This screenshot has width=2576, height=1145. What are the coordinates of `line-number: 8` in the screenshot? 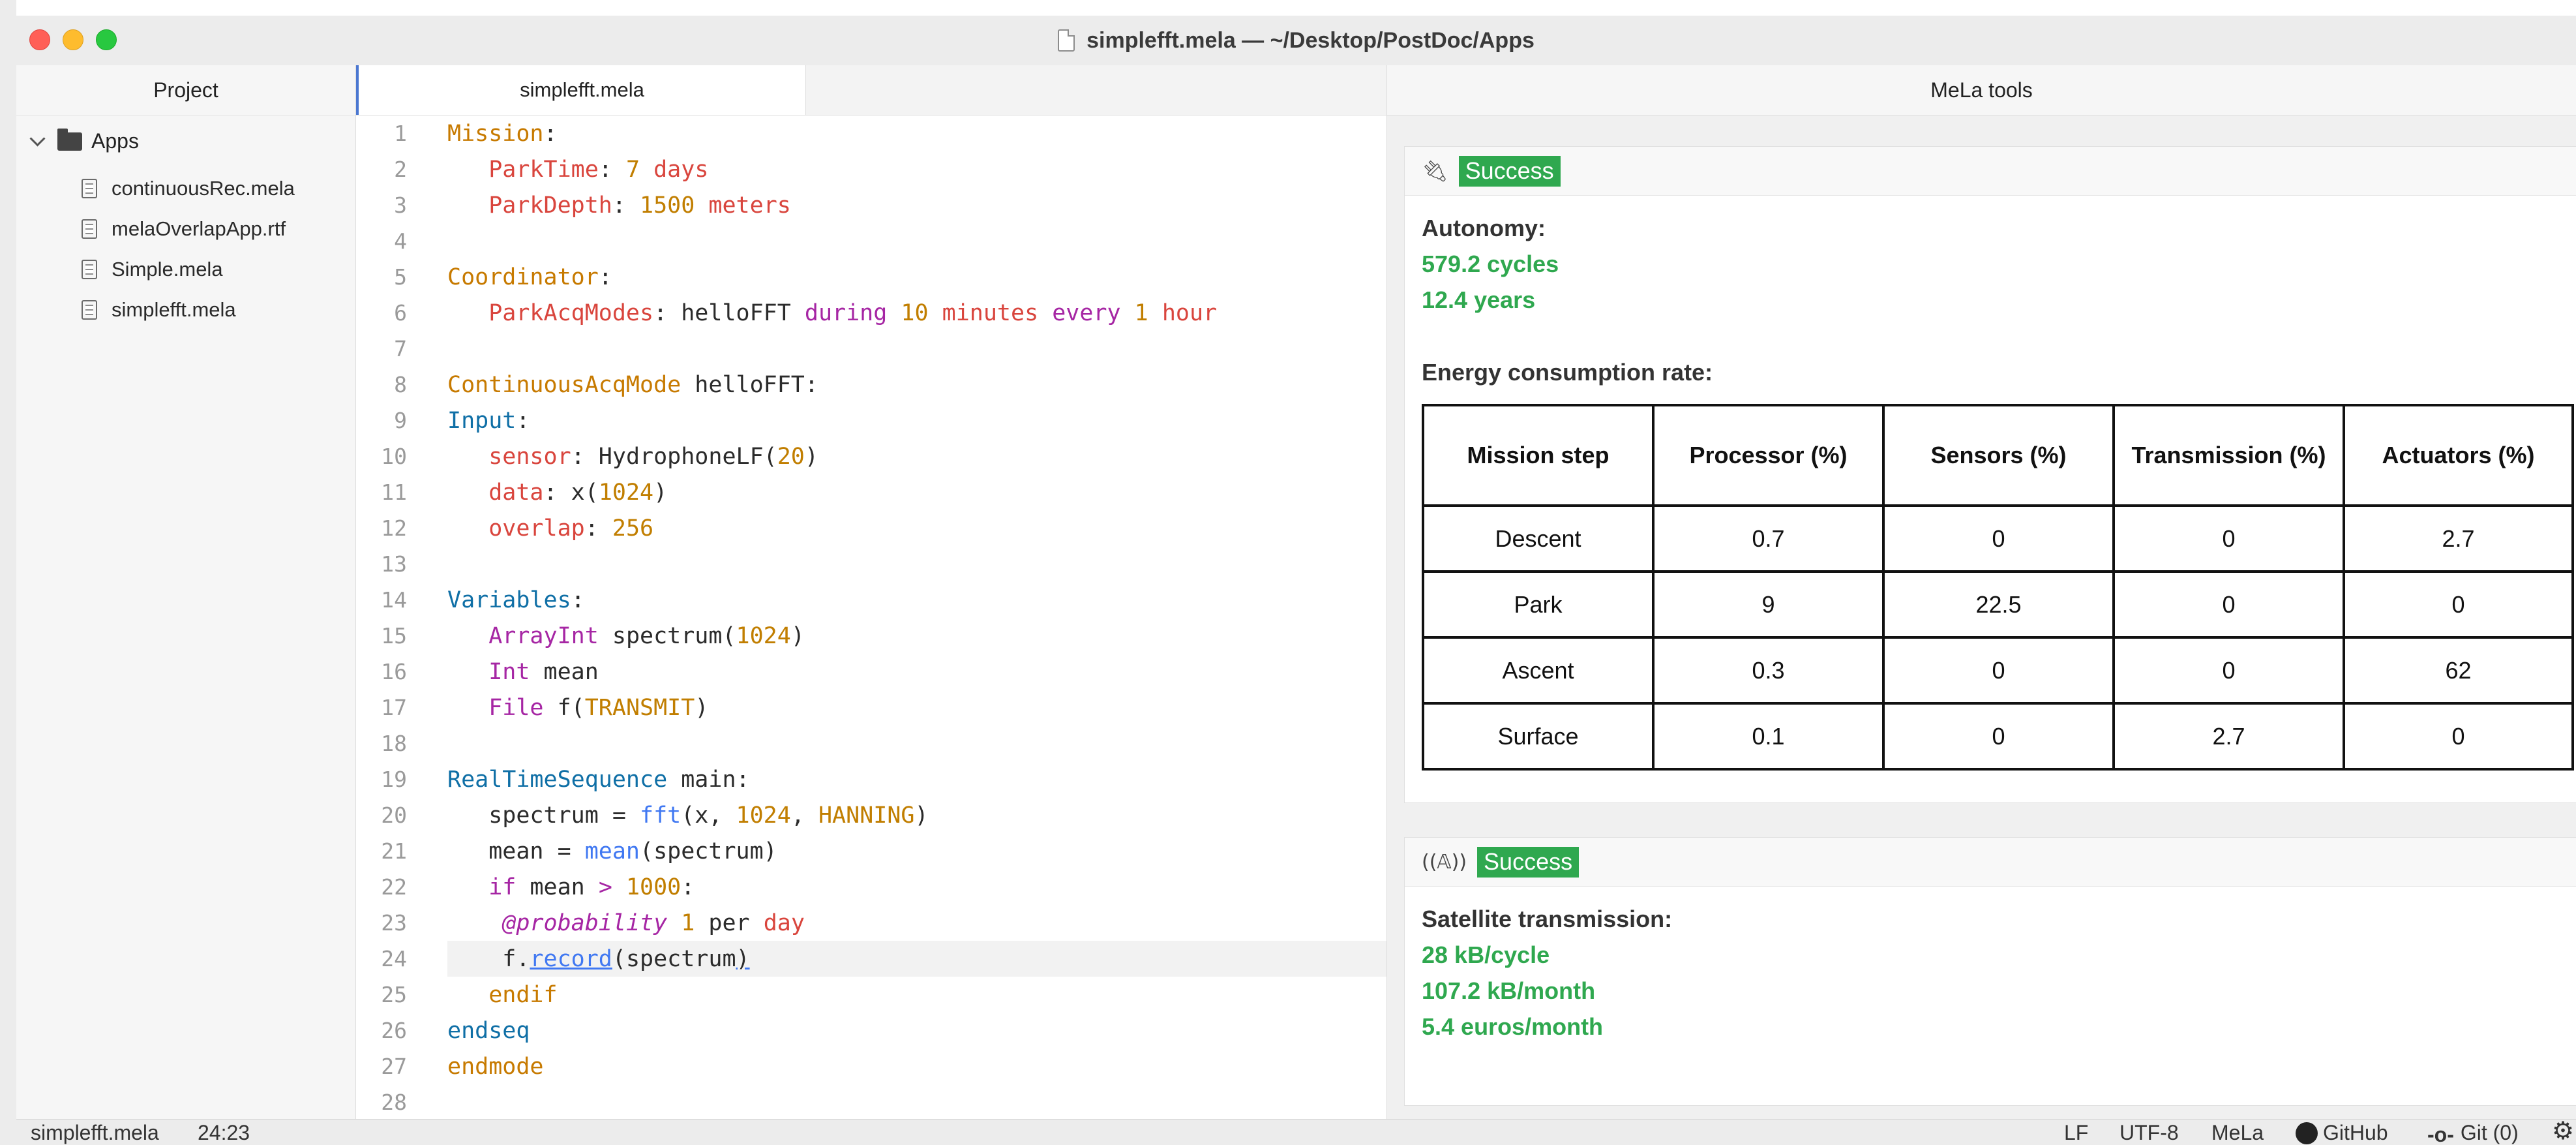 It's located at (400, 384).